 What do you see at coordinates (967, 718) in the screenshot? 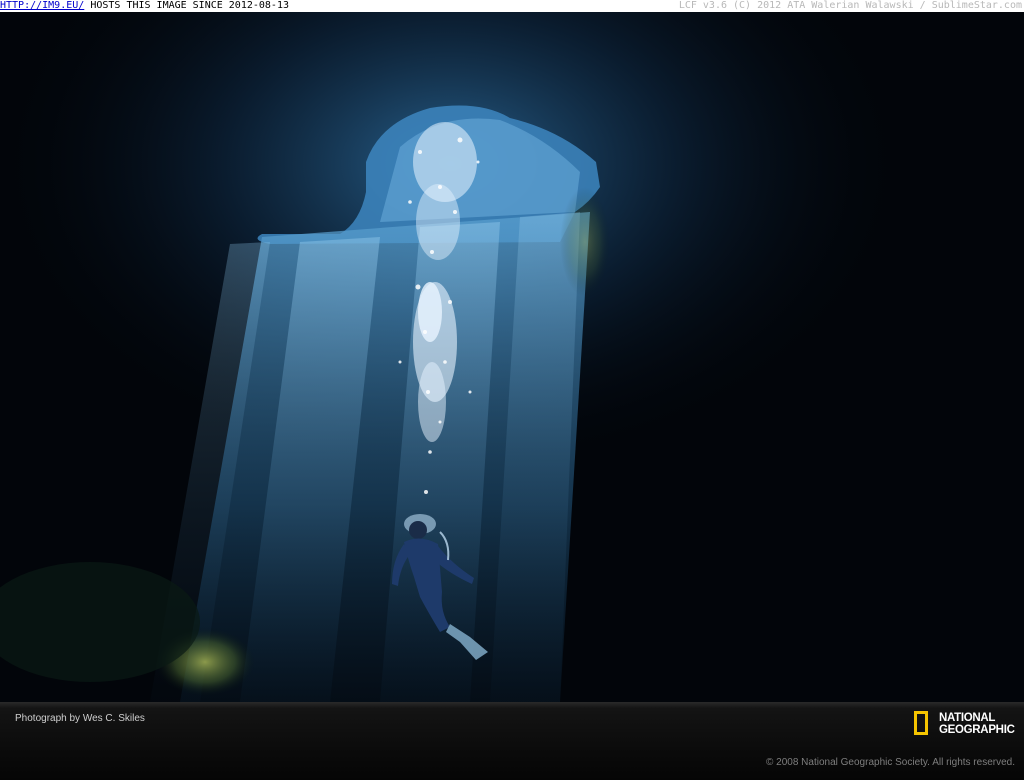
I see `logo-line-1: NATIONAL` at bounding box center [967, 718].